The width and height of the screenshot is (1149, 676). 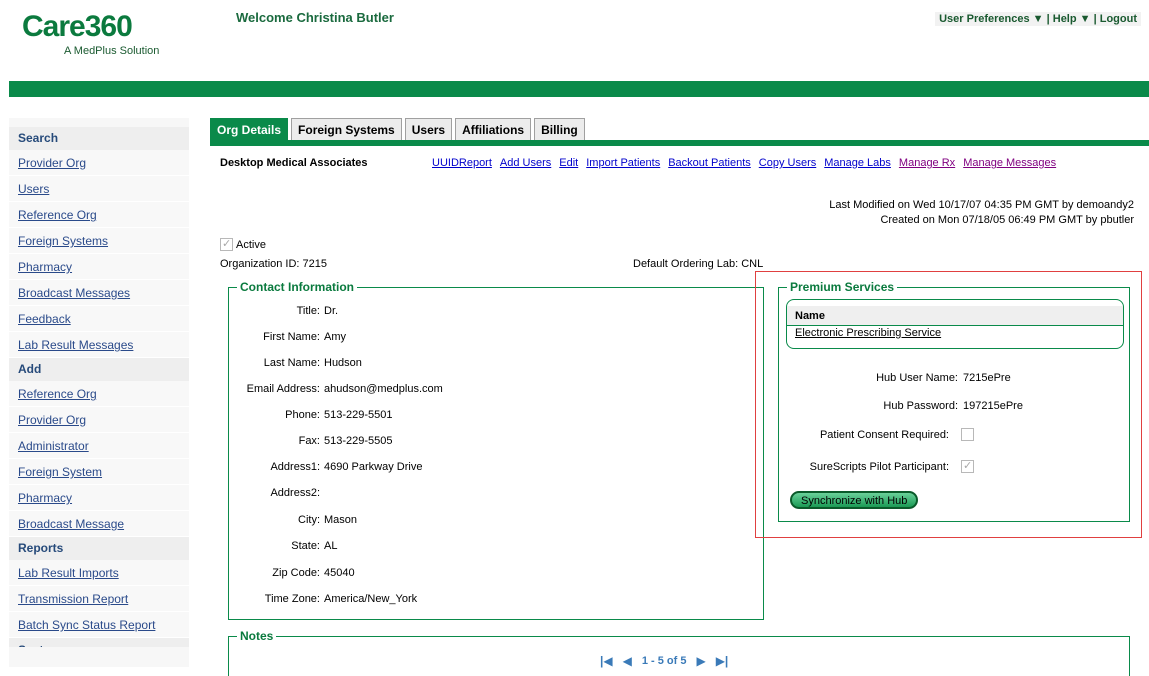 What do you see at coordinates (112, 51) in the screenshot?
I see `brand-tagline: A MedPlus Solution` at bounding box center [112, 51].